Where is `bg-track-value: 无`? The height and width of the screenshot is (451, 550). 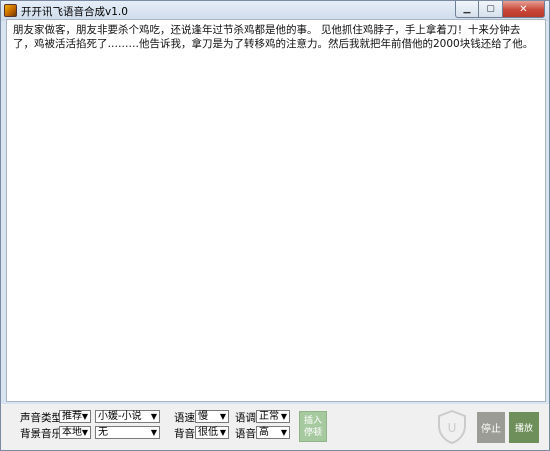
bg-track-value: 无 is located at coordinates (103, 432).